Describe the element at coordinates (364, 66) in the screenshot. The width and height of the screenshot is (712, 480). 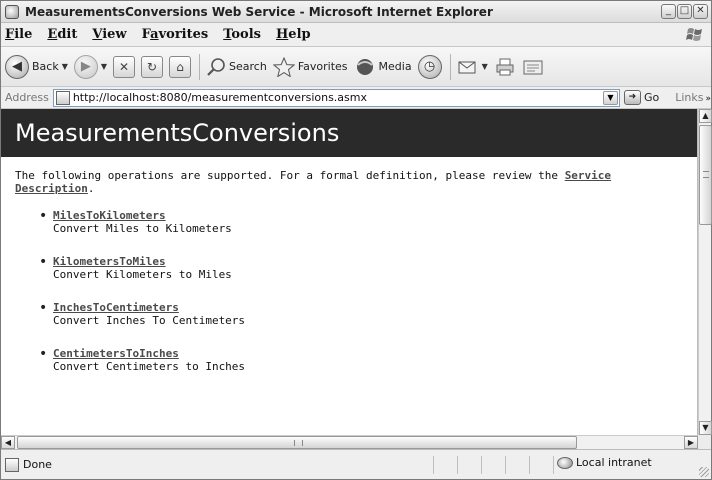
I see `media-icon` at that location.